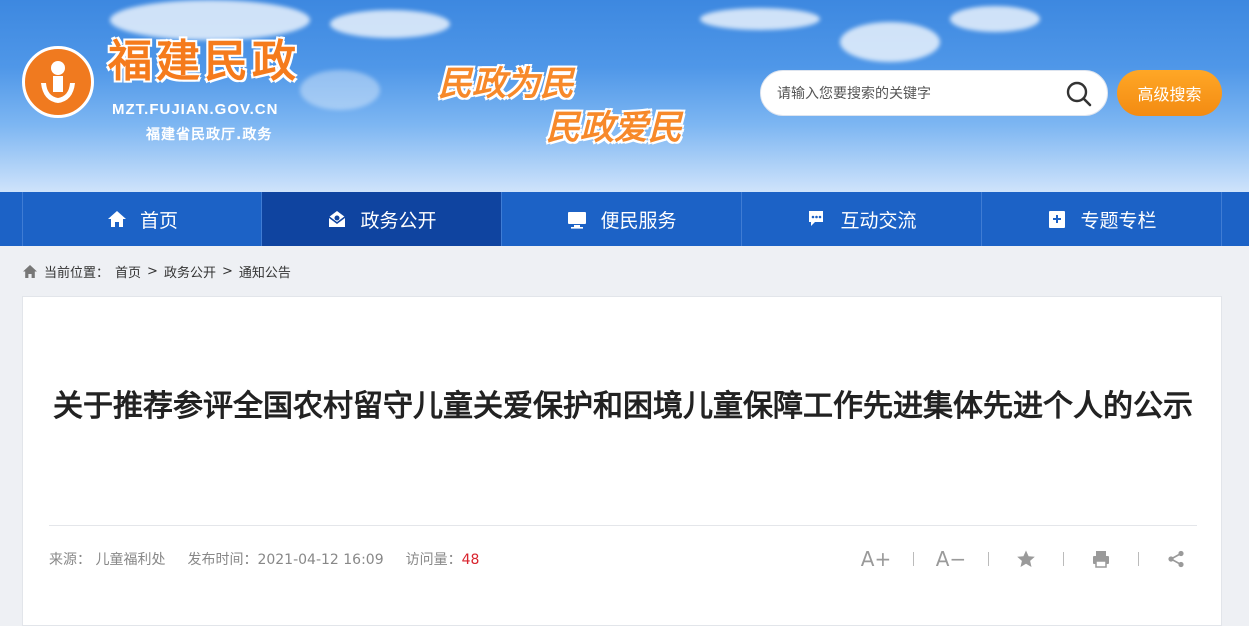 The width and height of the screenshot is (1249, 626). I want to click on breadcrumb-notices: 通知公告, so click(265, 271).